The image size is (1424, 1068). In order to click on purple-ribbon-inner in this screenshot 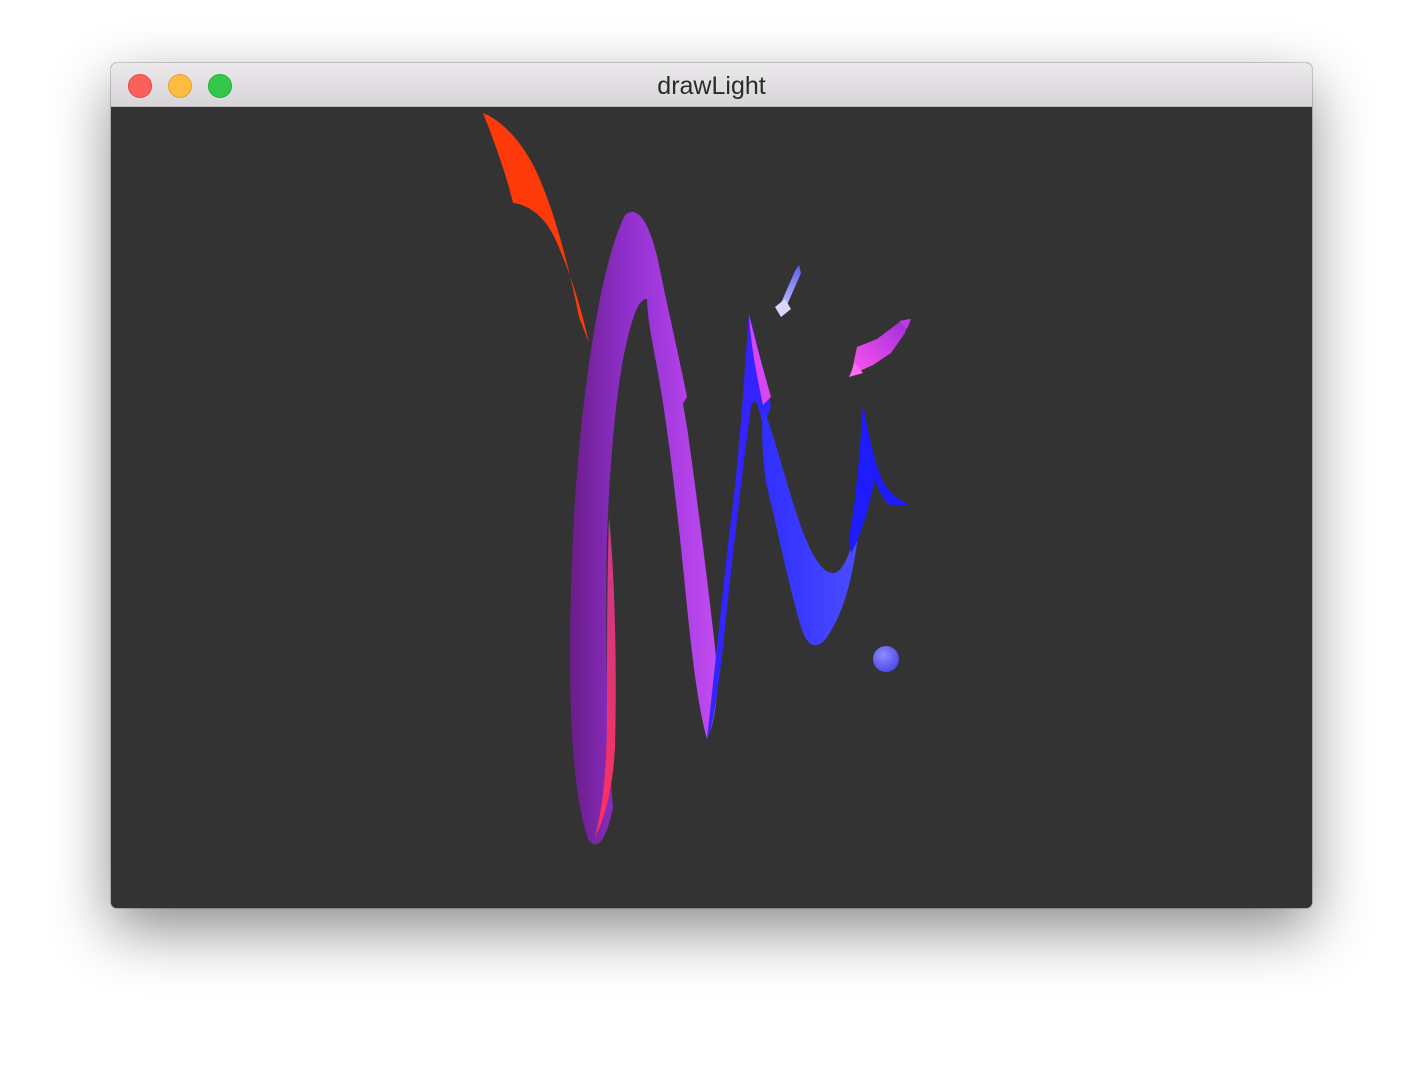, I will do `click(682, 518)`.